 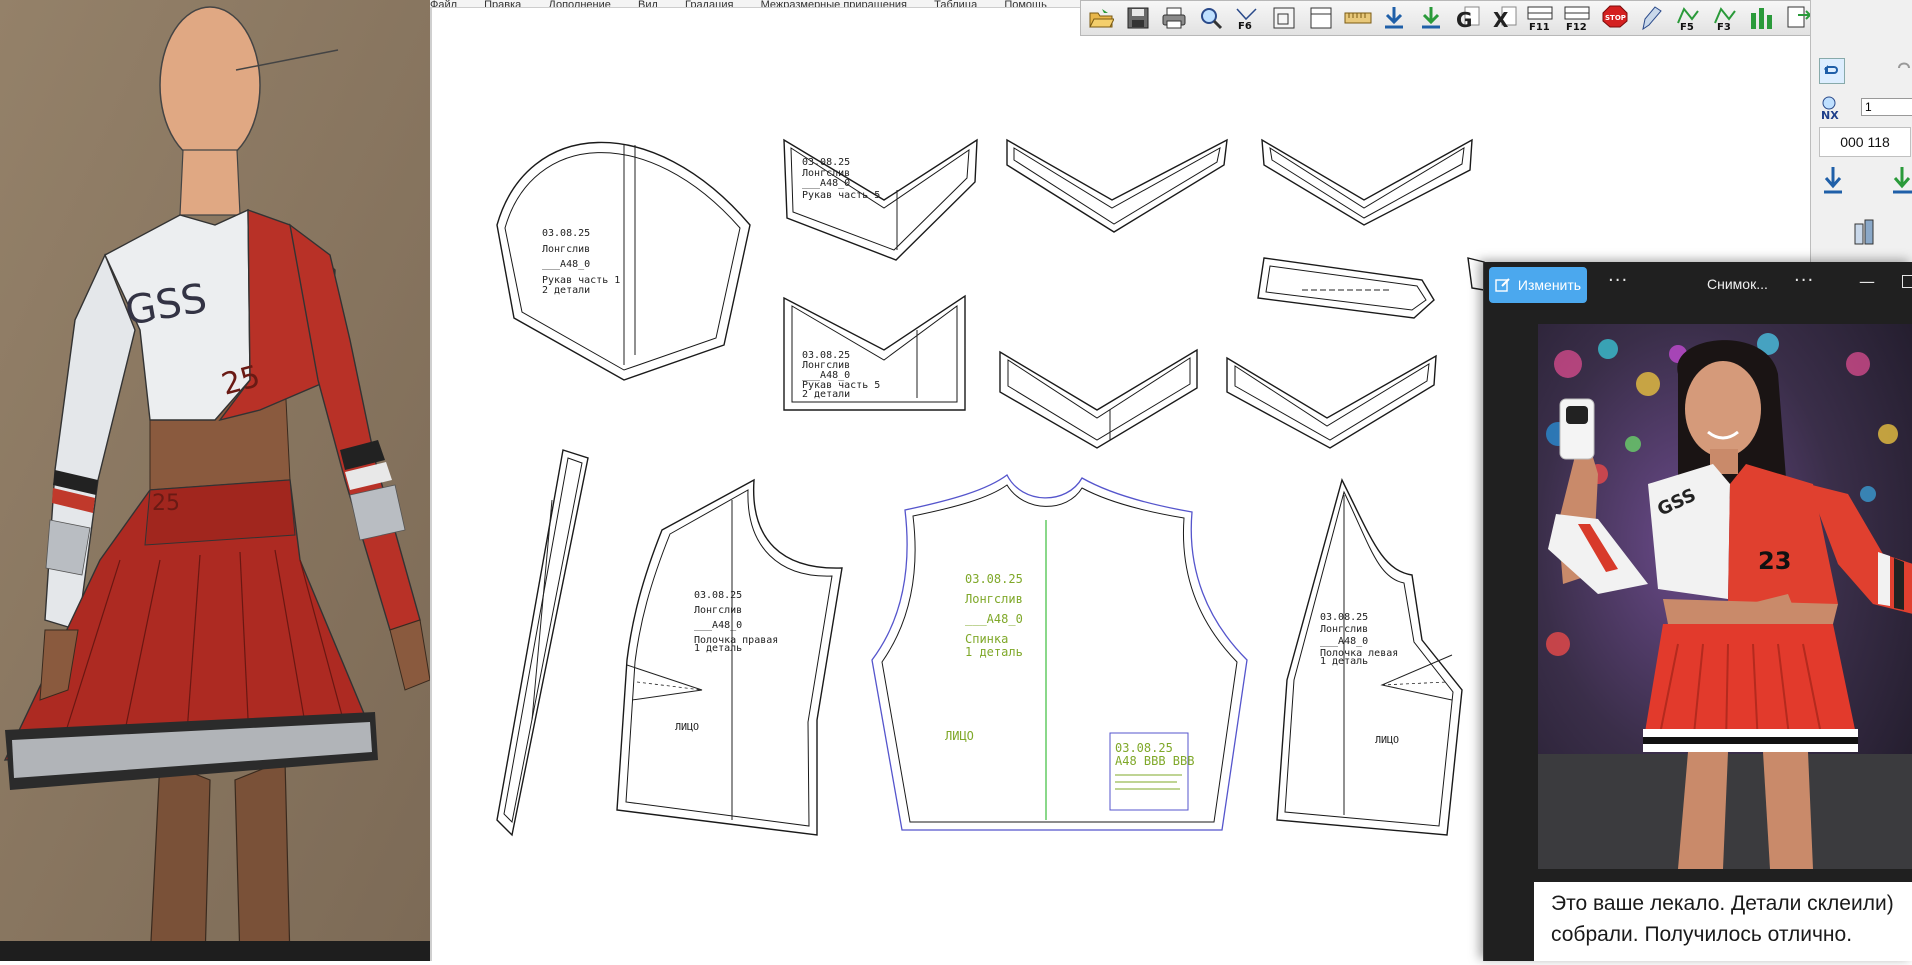 I want to click on caption-line-2: собрали. Получилось отлично., so click(x=1702, y=934).